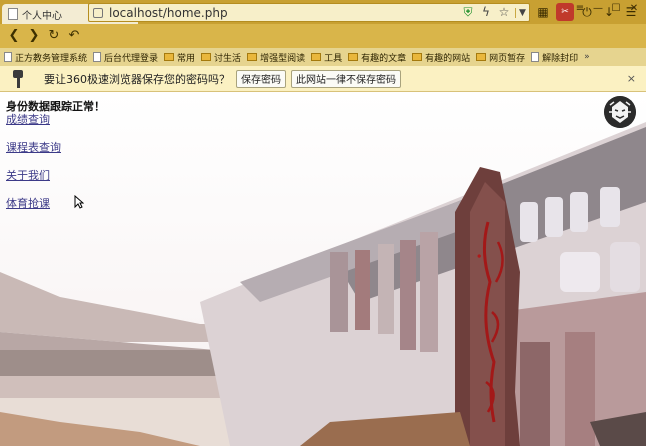 This screenshot has height=446, width=646. Describe the element at coordinates (261, 78) in the screenshot. I see `save-password-button: 保存密码` at that location.